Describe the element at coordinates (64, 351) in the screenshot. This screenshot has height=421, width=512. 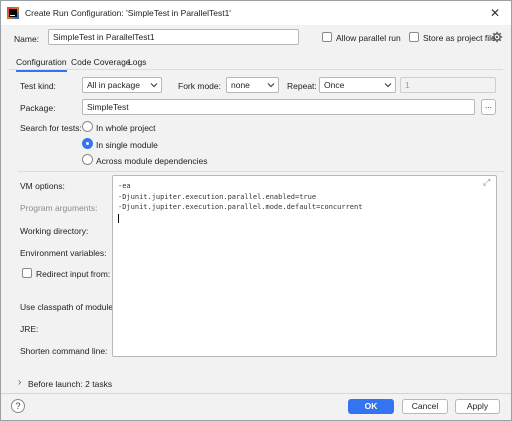
I see `shorten-command-line-label: Shorten command line:` at that location.